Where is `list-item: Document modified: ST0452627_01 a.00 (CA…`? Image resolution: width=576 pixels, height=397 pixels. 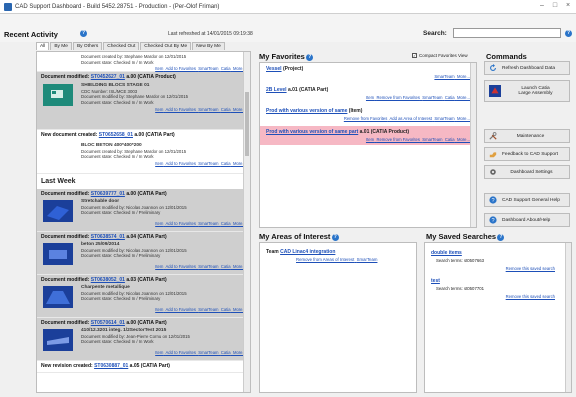 list-item: Document modified: ST0452627_01 a.00 (CA… is located at coordinates (143, 101).